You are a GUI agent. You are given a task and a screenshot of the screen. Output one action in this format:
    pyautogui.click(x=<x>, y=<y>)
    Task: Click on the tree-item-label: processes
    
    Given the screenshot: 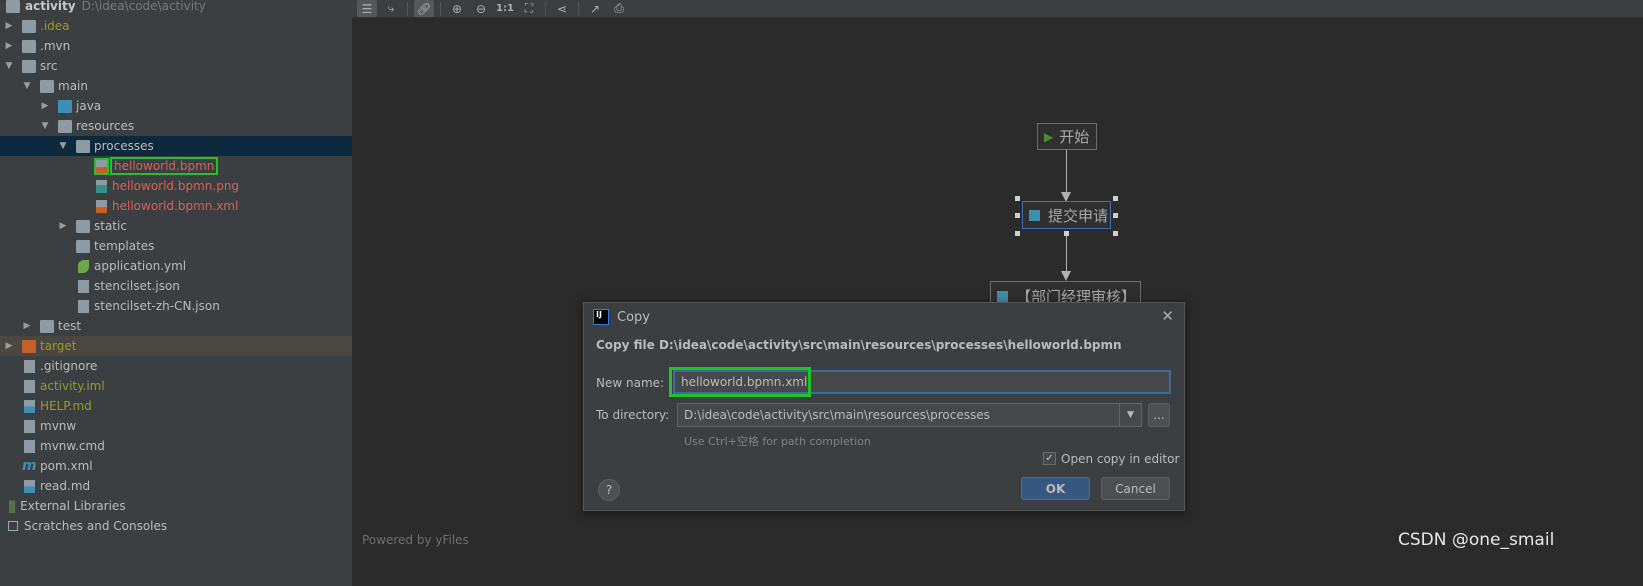 What is the action you would take?
    pyautogui.click(x=124, y=146)
    